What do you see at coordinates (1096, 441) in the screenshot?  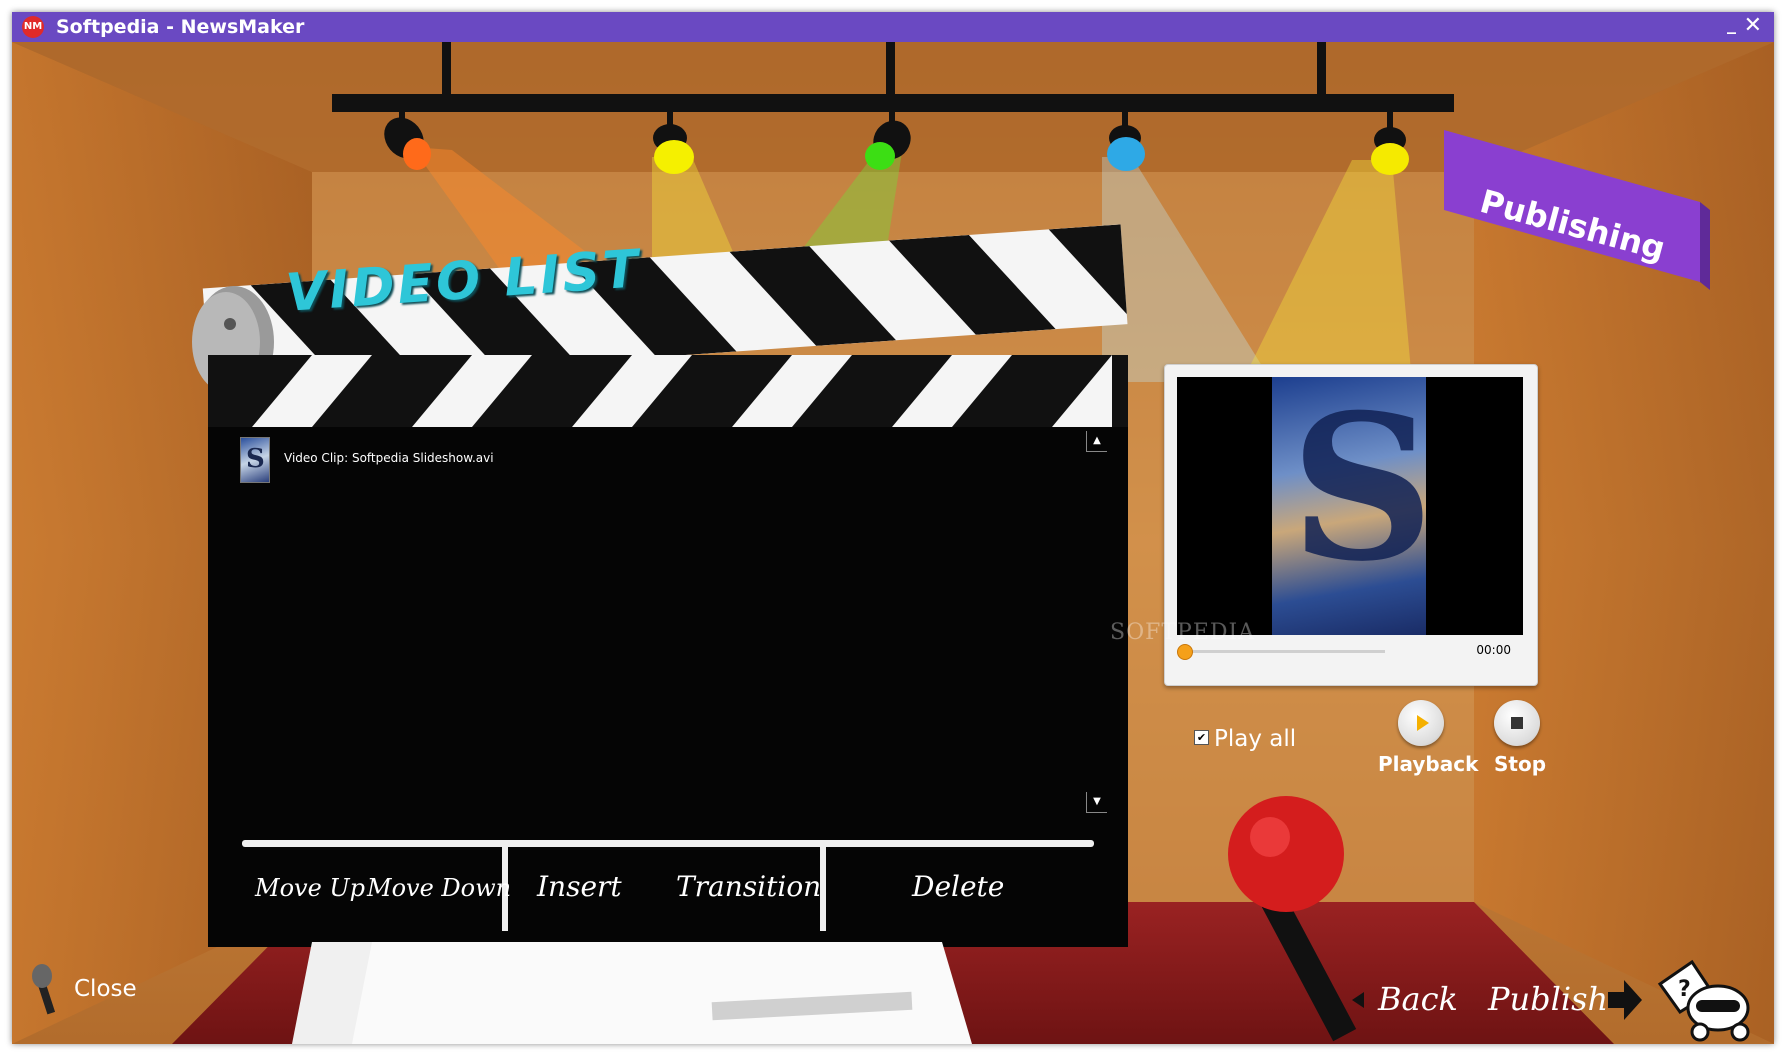 I see `scroll-up-button: ▲` at bounding box center [1096, 441].